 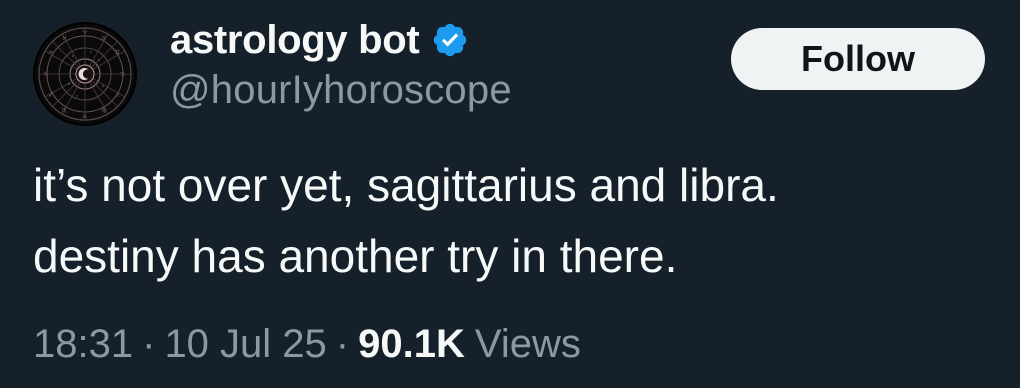 I want to click on tweet-text-line: destiny has another try in there., so click(x=355, y=256).